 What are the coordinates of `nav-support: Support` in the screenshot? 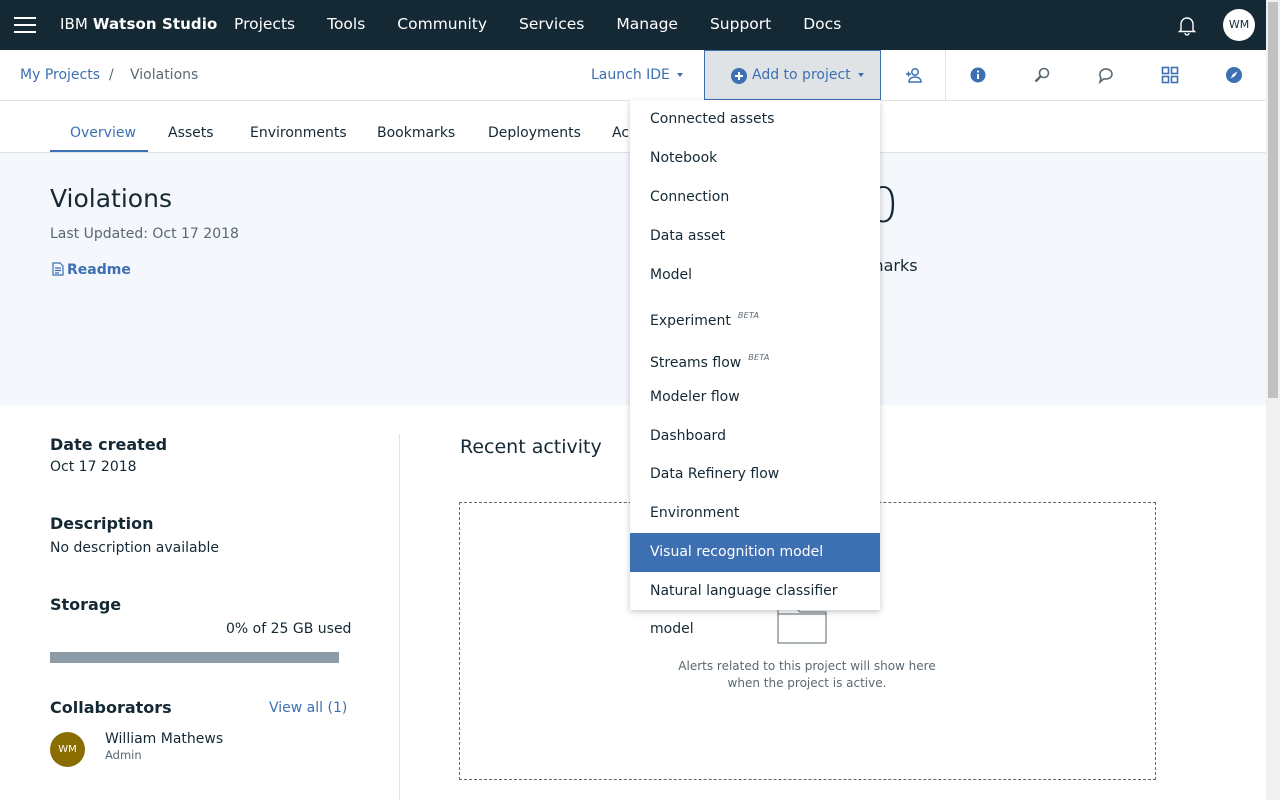 It's located at (740, 25).